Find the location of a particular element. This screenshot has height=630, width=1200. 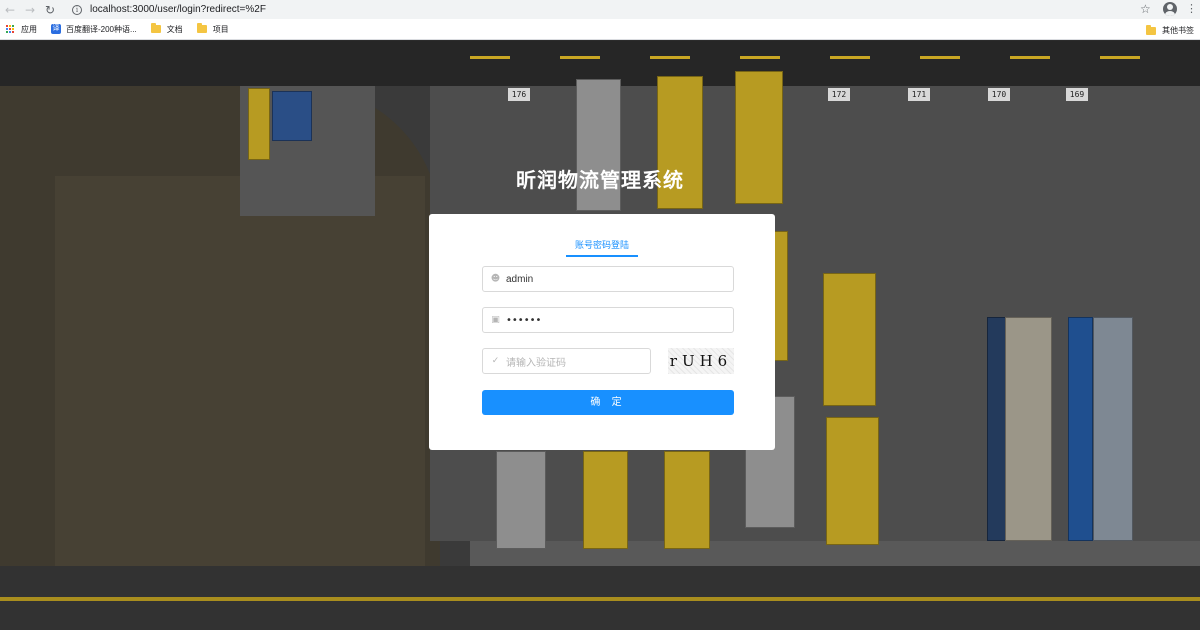

address-bar: i localhost:3000/user/login?redirect=%2F is located at coordinates (613, 9).